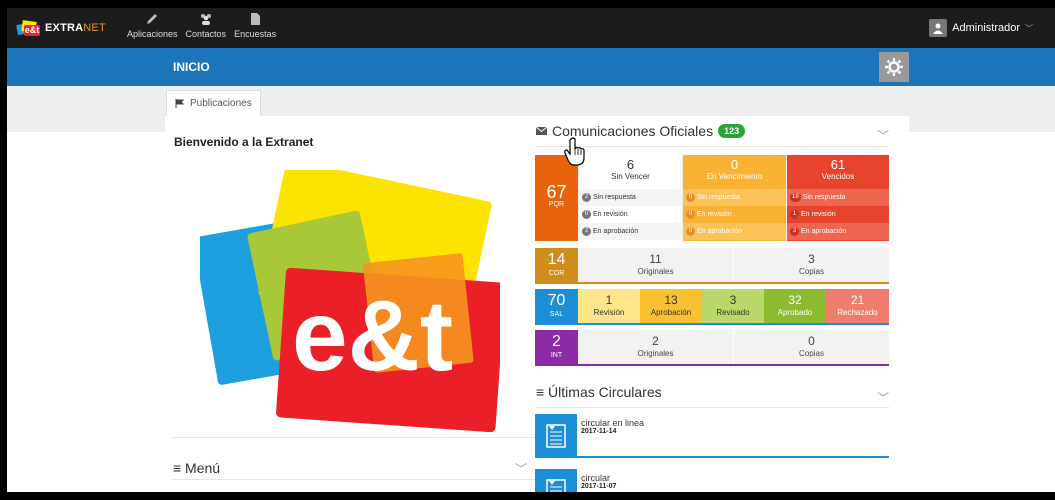  What do you see at coordinates (609, 307) in the screenshot?
I see `sal-status-cell: 1 Revisión` at bounding box center [609, 307].